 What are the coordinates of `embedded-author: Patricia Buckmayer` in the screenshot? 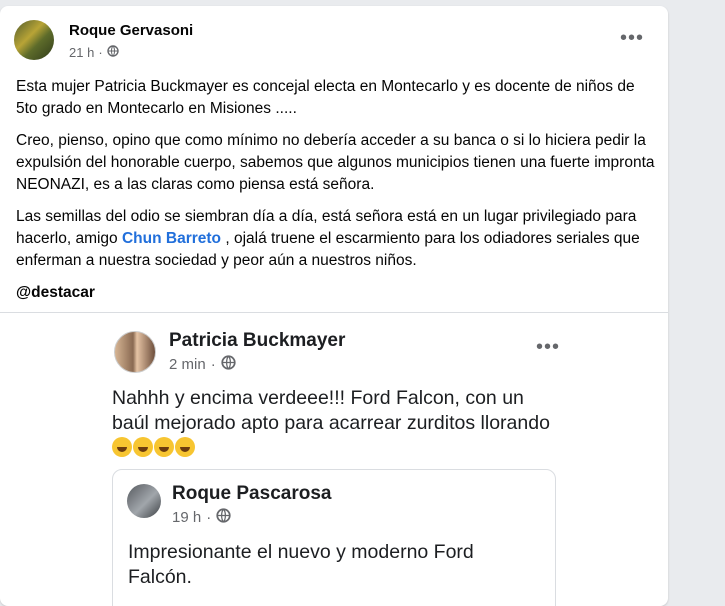 It's located at (257, 340).